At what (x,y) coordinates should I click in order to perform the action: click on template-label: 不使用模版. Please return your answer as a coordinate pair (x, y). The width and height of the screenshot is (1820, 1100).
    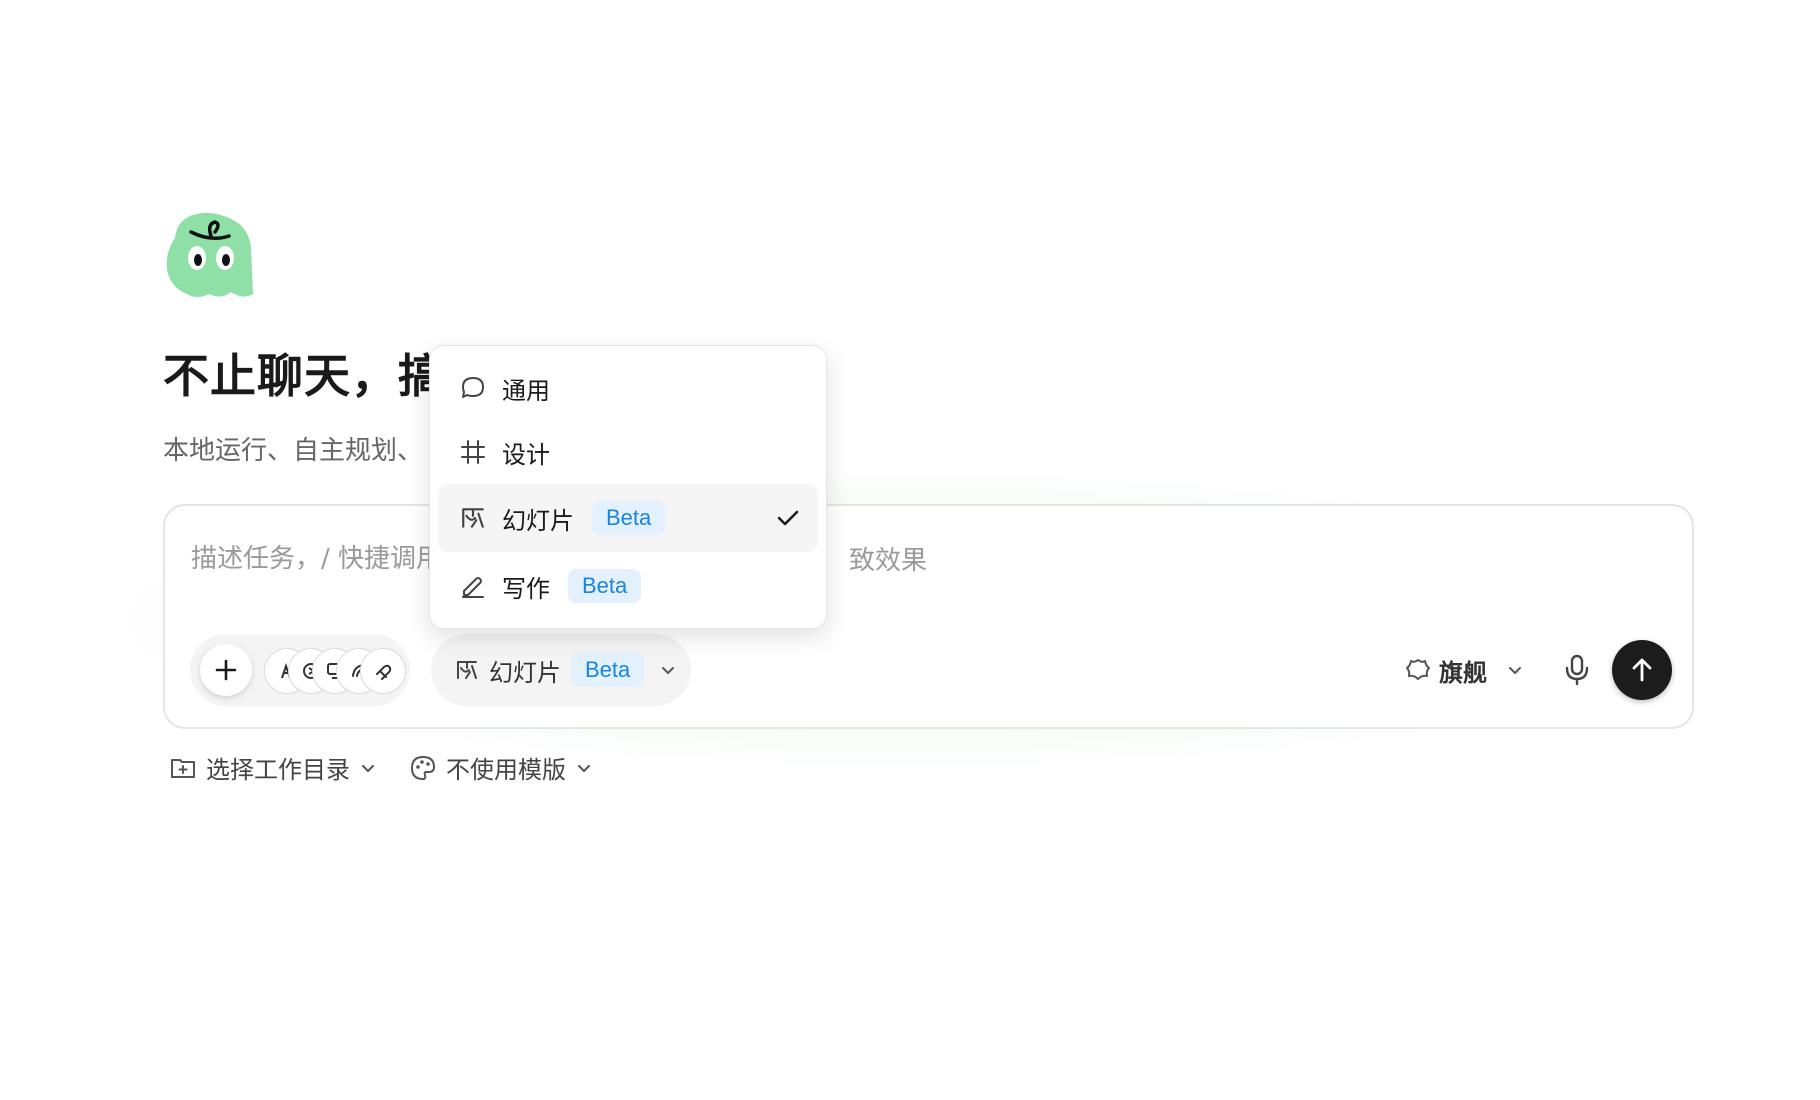
    Looking at the image, I should click on (506, 770).